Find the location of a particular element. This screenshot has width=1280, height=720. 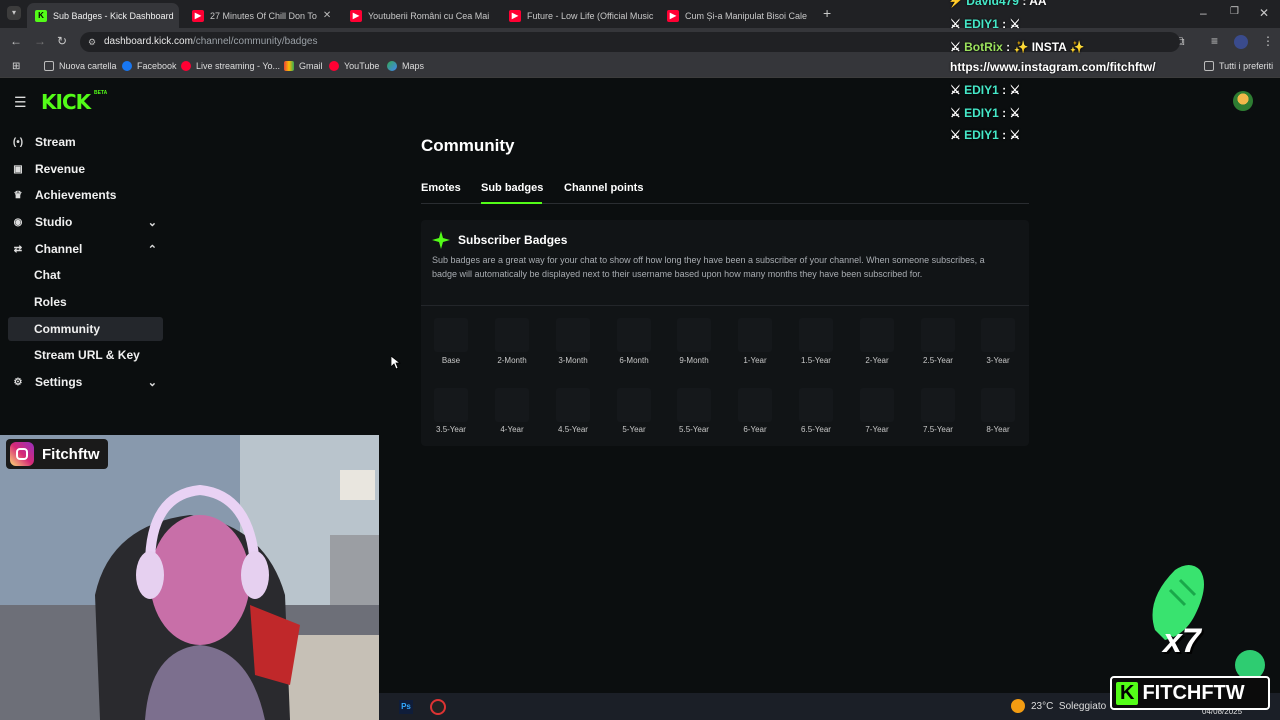

chat-line: https://www.instagram.com/fitchftw/ is located at coordinates (1053, 67).